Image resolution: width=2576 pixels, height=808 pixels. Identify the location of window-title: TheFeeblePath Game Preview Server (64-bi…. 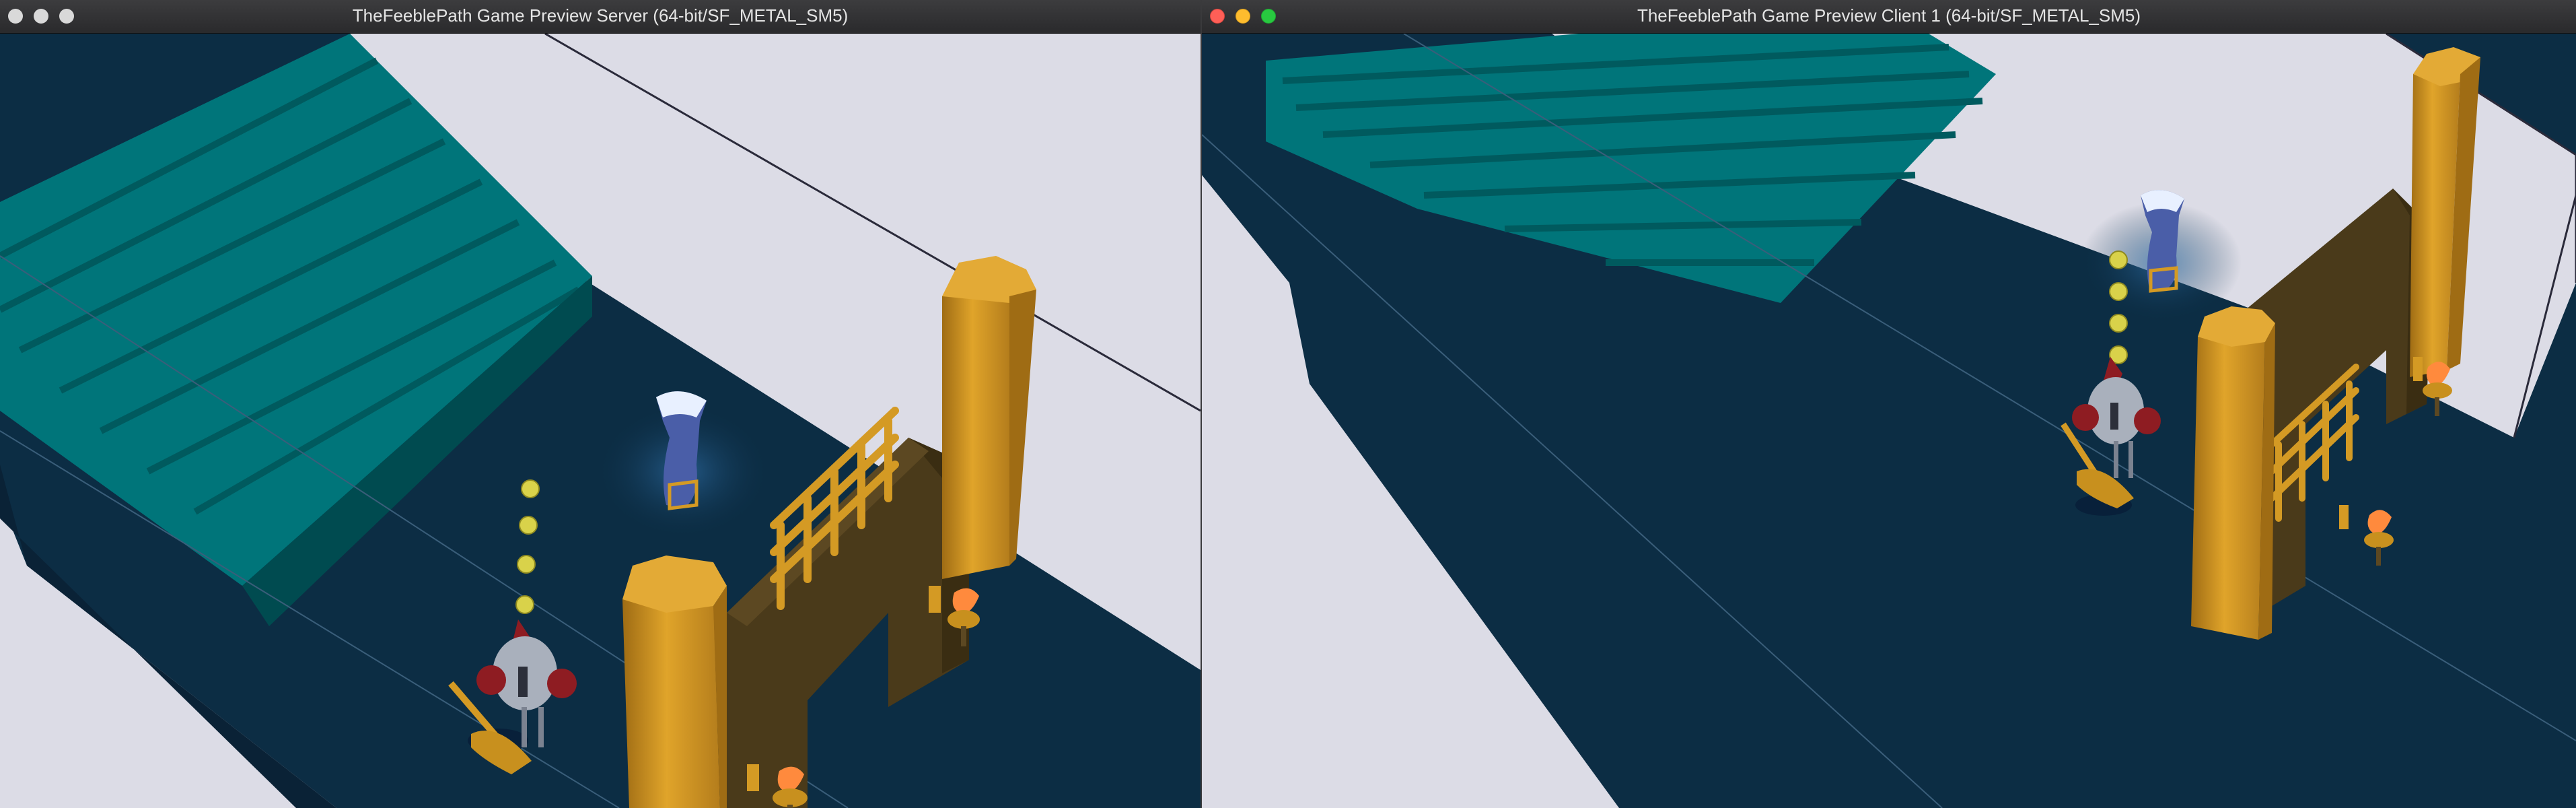
(600, 15).